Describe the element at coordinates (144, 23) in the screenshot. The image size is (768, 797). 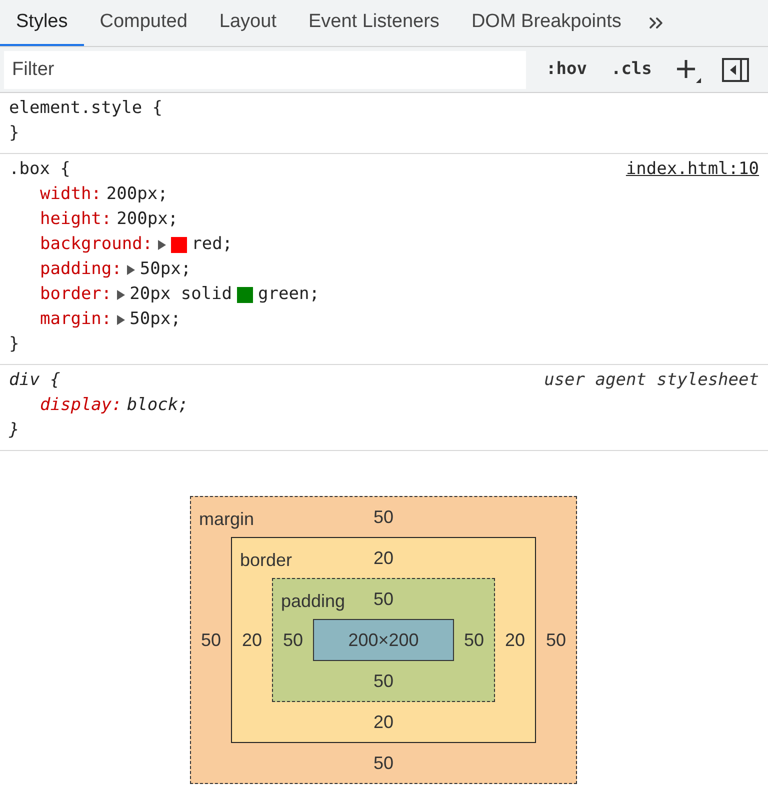
I see `tab: Computed` at that location.